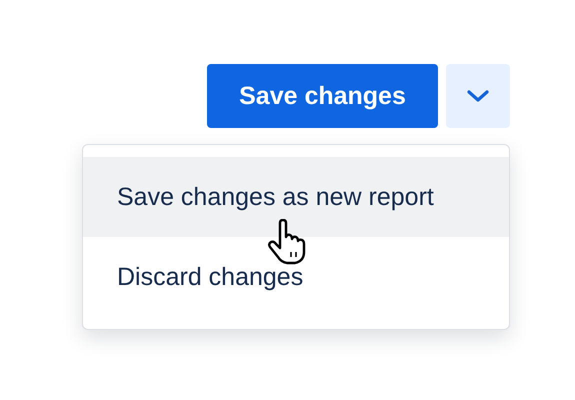 The width and height of the screenshot is (575, 400). Describe the element at coordinates (322, 96) in the screenshot. I see `save-changes-button: Save changes` at that location.